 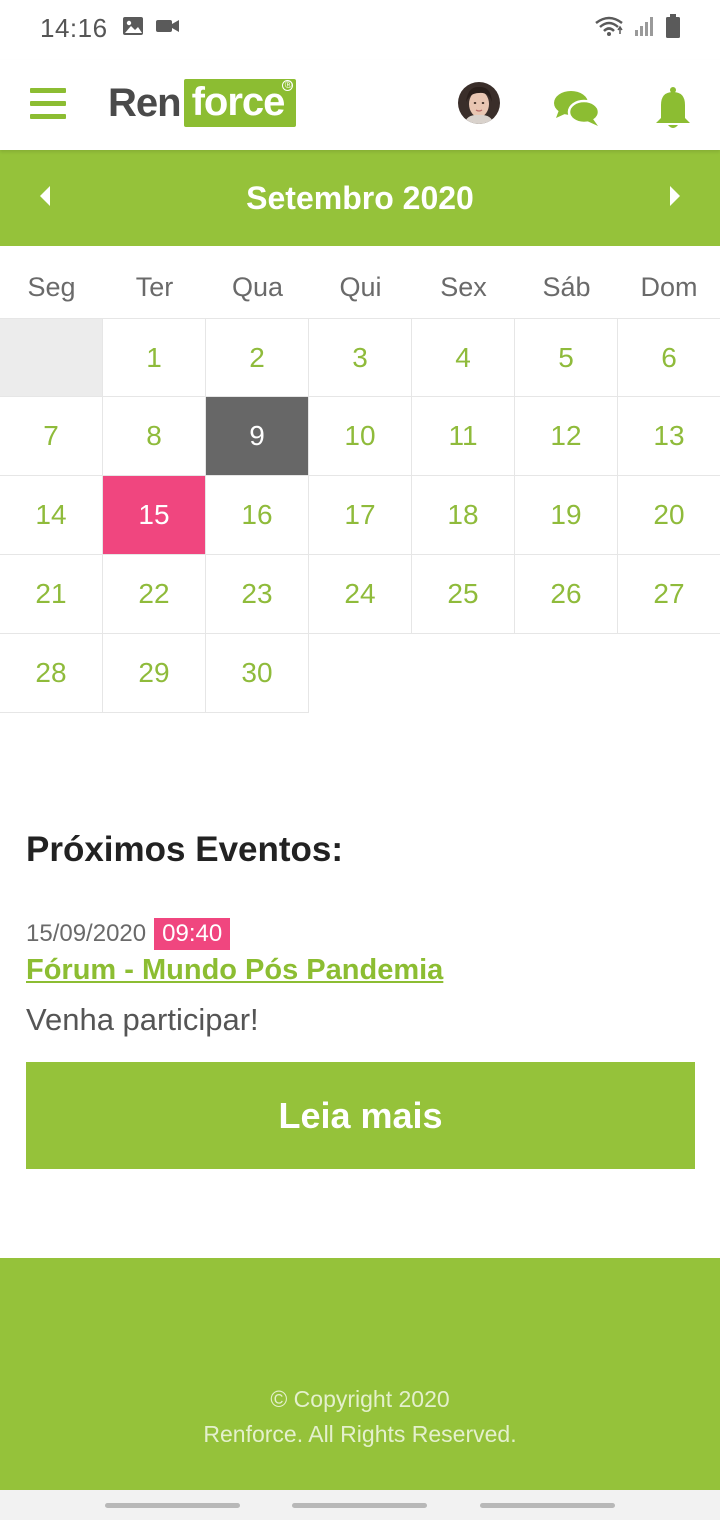 I want to click on calendar-week-row: 123456, so click(x=360, y=357).